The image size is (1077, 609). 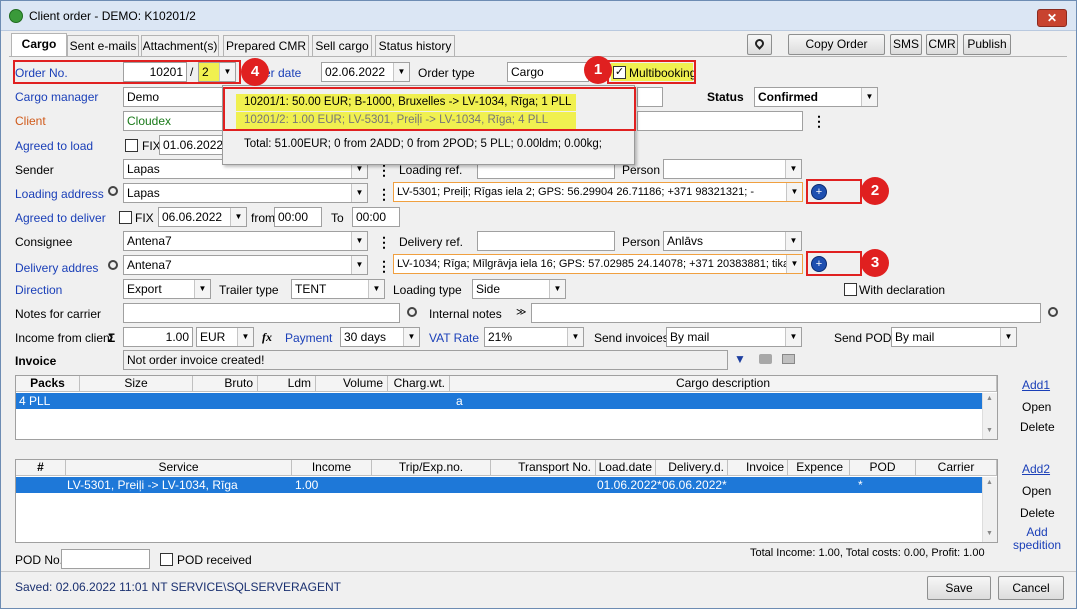 What do you see at coordinates (158, 337) in the screenshot?
I see `income-input: 1.00` at bounding box center [158, 337].